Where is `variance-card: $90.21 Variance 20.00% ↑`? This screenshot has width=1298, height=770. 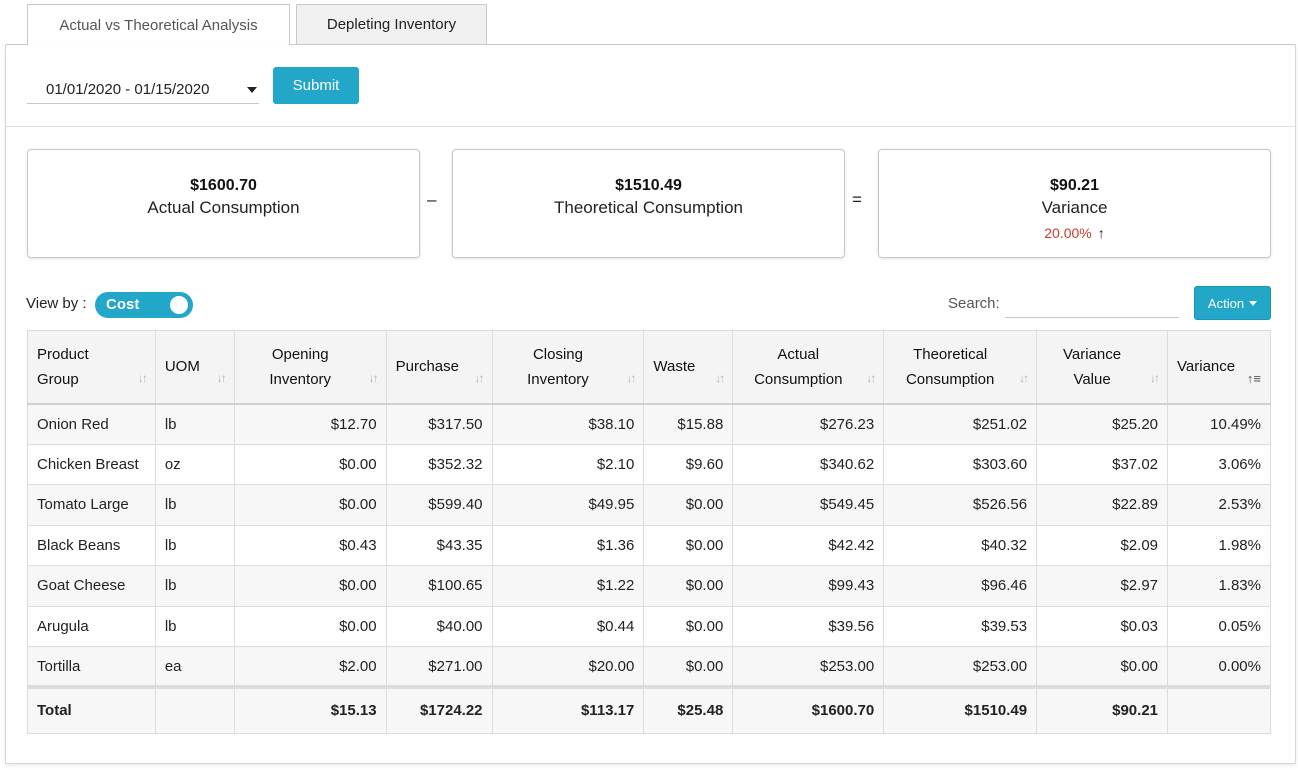
variance-card: $90.21 Variance 20.00% ↑ is located at coordinates (1074, 203).